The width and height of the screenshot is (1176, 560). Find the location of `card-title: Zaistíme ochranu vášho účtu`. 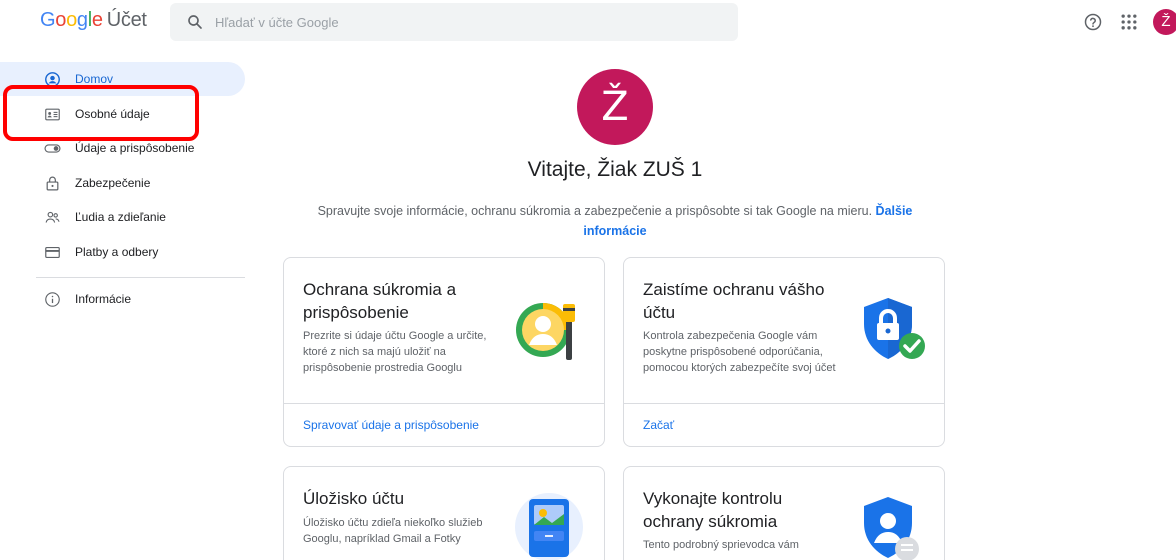

card-title: Zaistíme ochranu vášho účtu is located at coordinates (734, 301).